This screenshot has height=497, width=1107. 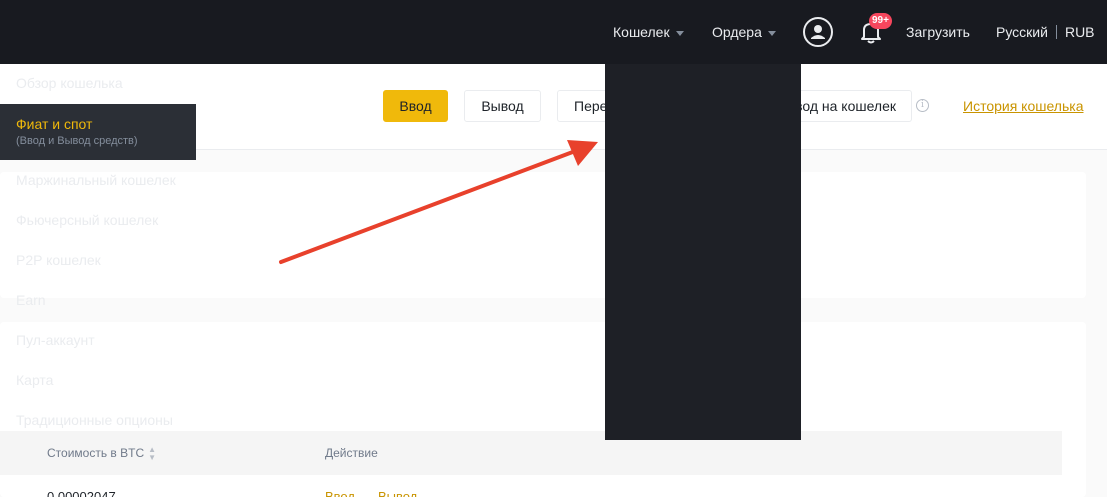 I want to click on nav-orders-label: Ордера, so click(x=737, y=32).